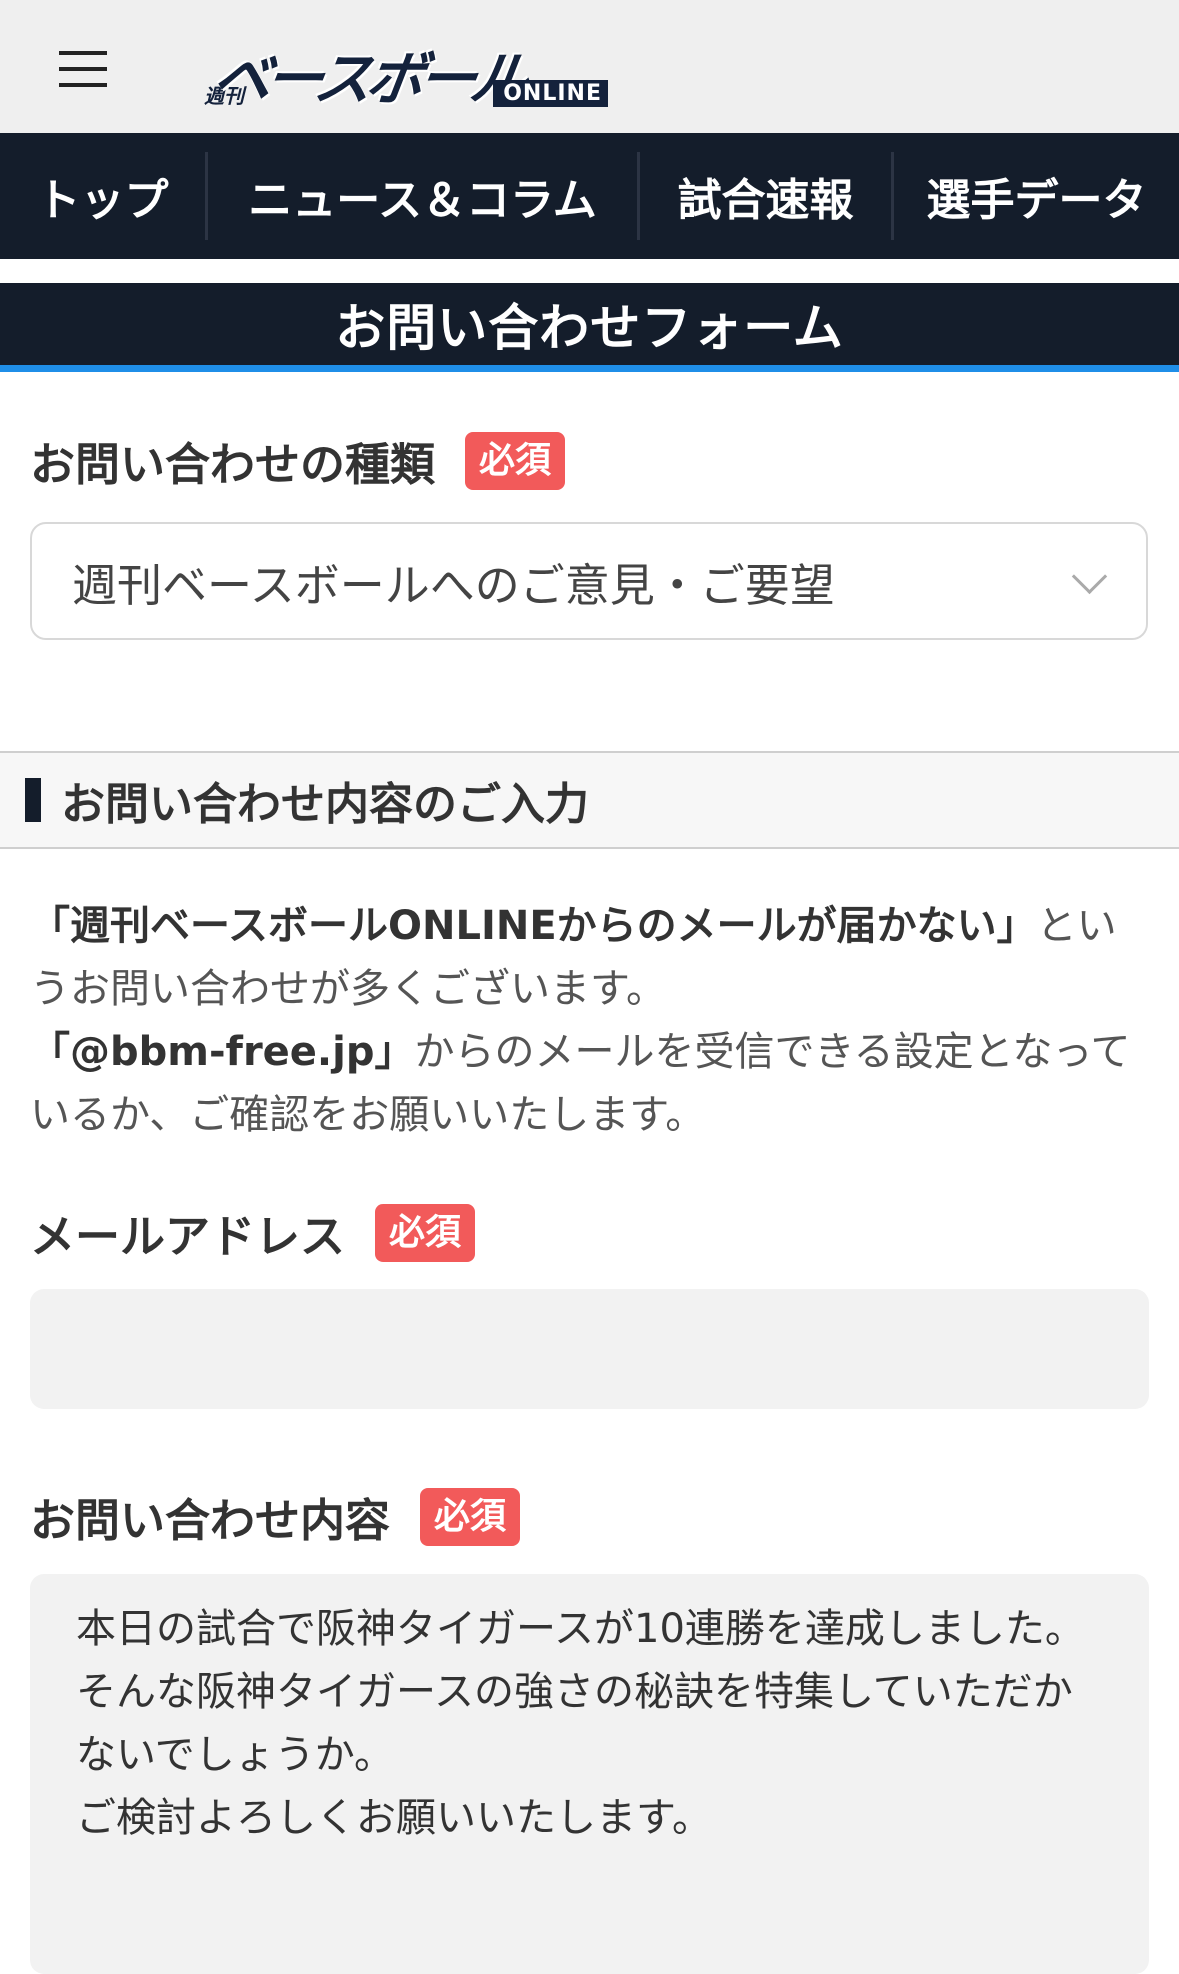 The height and width of the screenshot is (1974, 1179). Describe the element at coordinates (1036, 196) in the screenshot. I see `nav-item-player-data: 選手データ` at that location.